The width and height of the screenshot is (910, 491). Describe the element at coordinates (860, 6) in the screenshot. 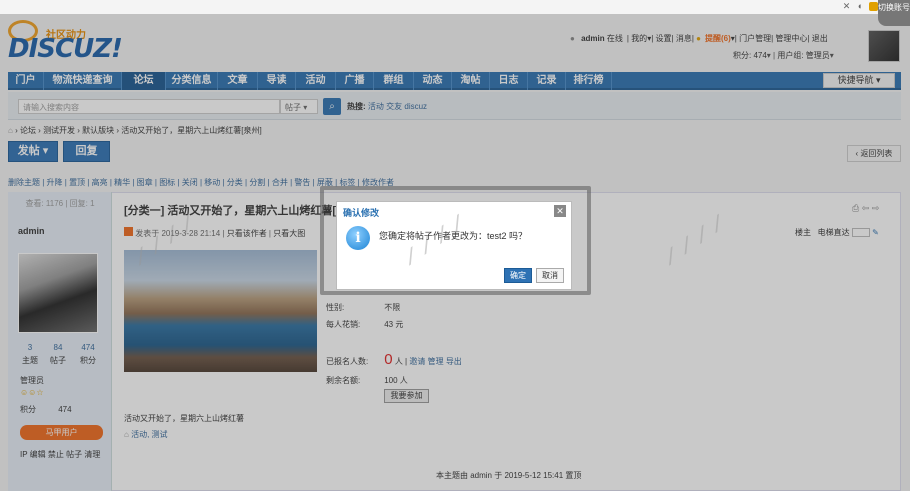

I see `theme-icon: ◐` at that location.